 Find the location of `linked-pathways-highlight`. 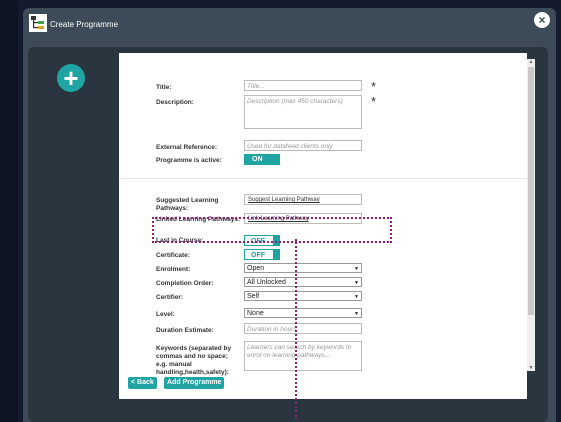

linked-pathways-highlight is located at coordinates (272, 230).